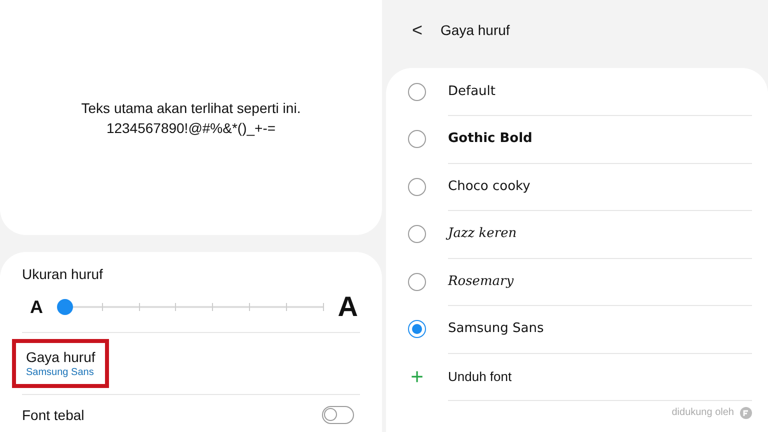 The image size is (768, 432). What do you see at coordinates (348, 307) in the screenshot?
I see `large-a-glyph: A` at bounding box center [348, 307].